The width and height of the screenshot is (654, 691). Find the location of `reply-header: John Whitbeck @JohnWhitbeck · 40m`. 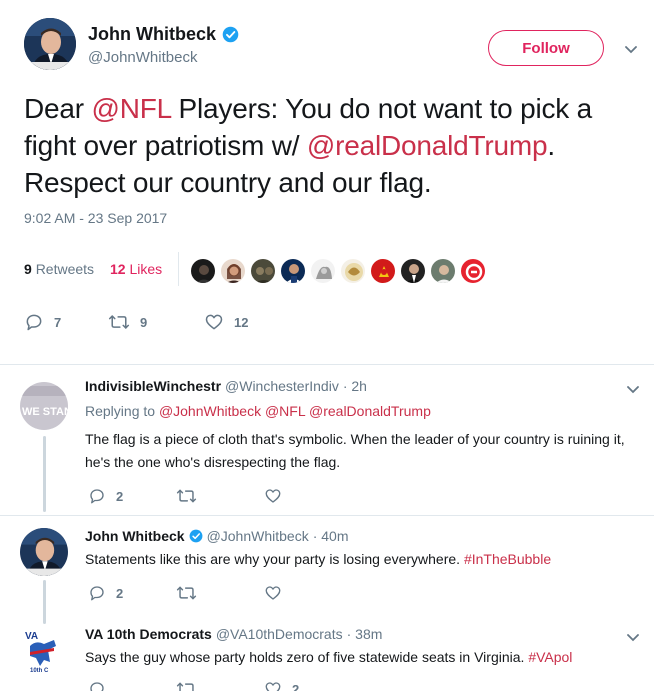

reply-header: John Whitbeck @JohnWhitbeck · 40m is located at coordinates (217, 536).